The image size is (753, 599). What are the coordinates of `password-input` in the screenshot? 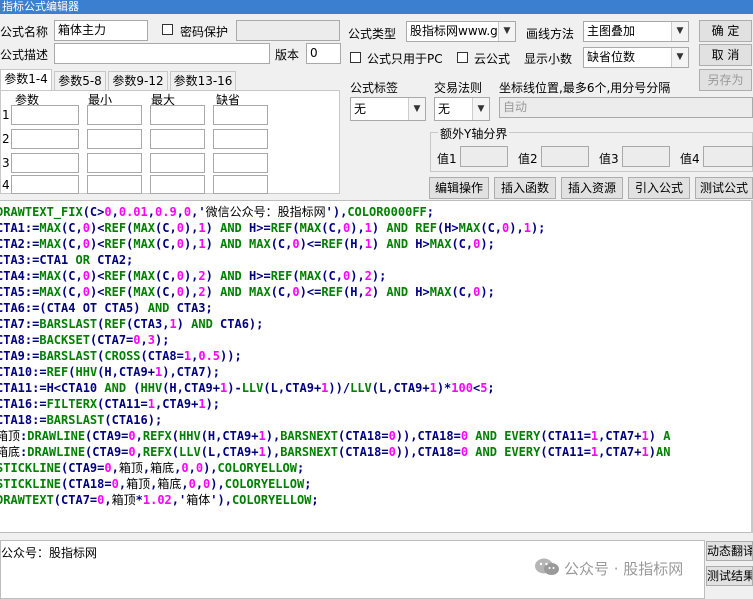 It's located at (288, 30).